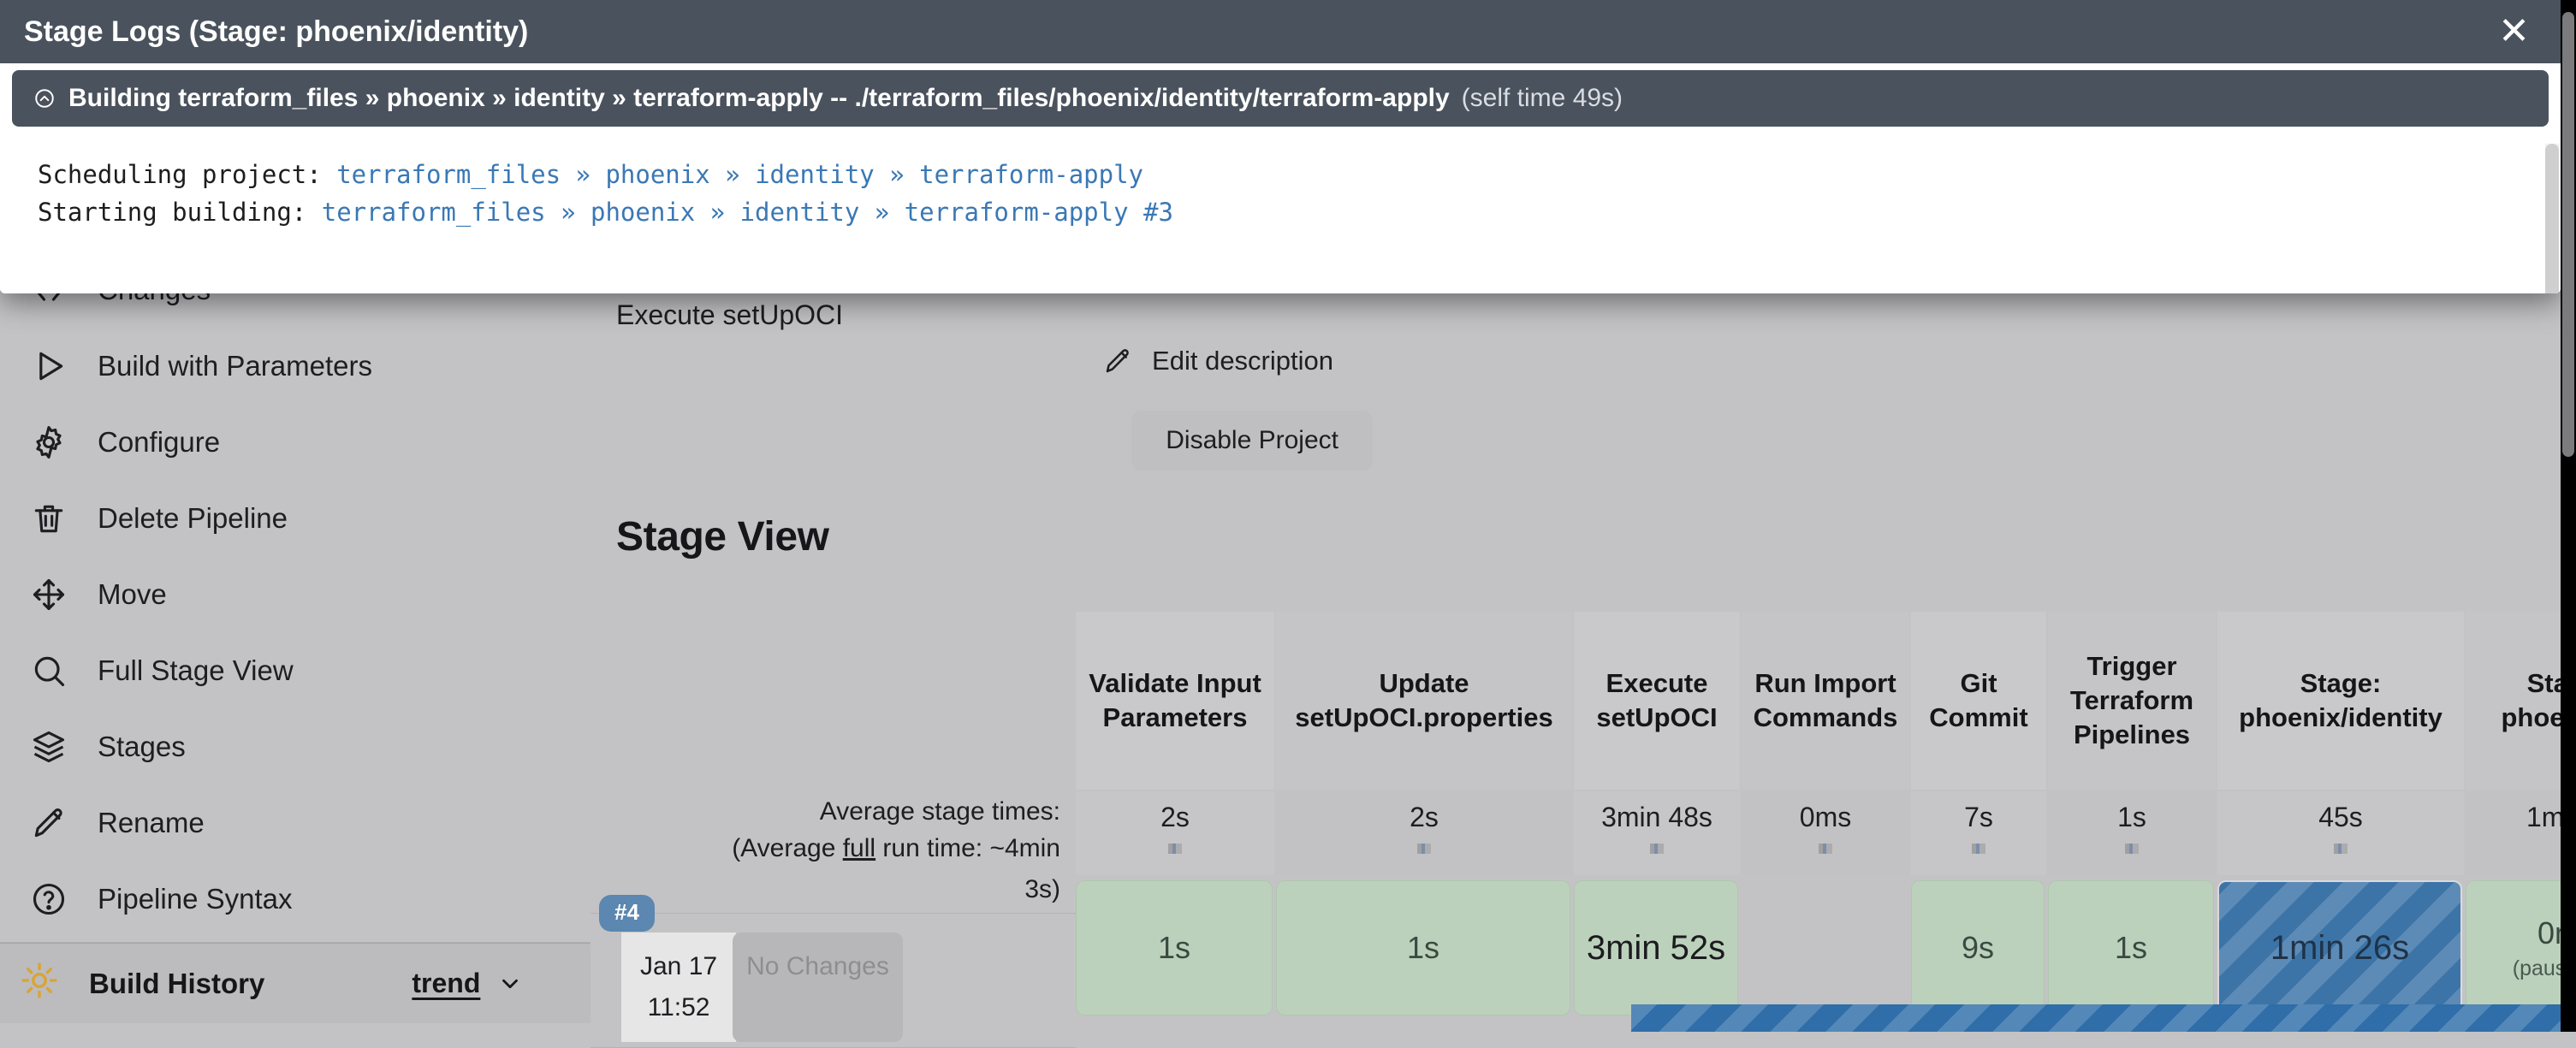  What do you see at coordinates (235, 366) in the screenshot?
I see `sidebar-item-label: Build with Parameters` at bounding box center [235, 366].